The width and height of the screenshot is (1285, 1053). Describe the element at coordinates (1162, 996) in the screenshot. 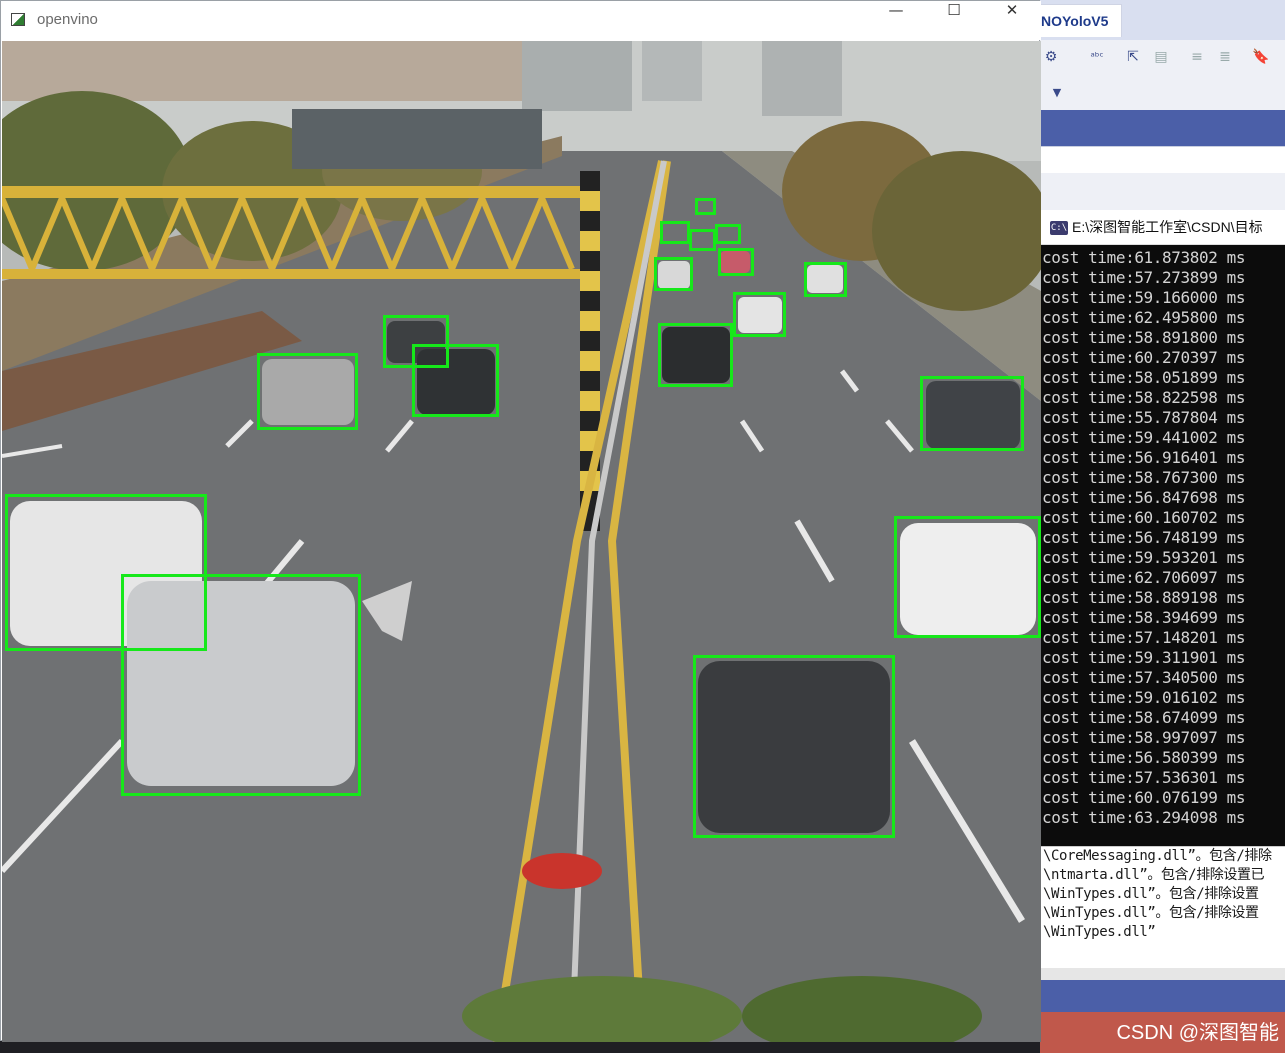

I see `ide-bottom-band` at that location.